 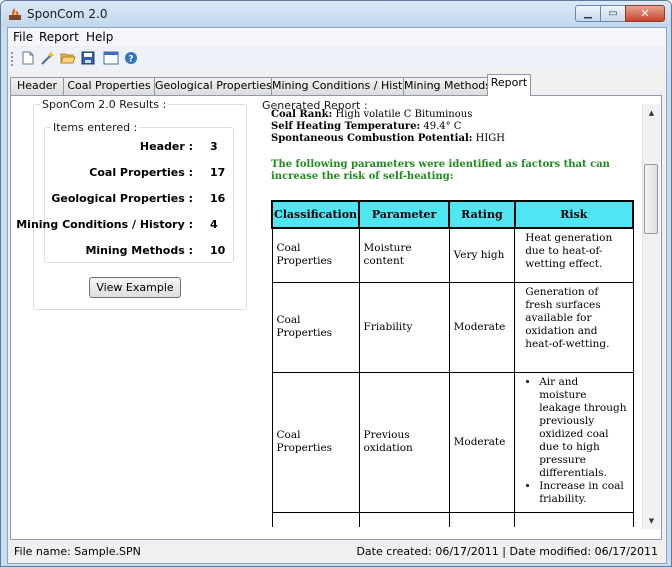 What do you see at coordinates (141, 172) in the screenshot?
I see `coal-properties-count-label: Coal Properties :` at bounding box center [141, 172].